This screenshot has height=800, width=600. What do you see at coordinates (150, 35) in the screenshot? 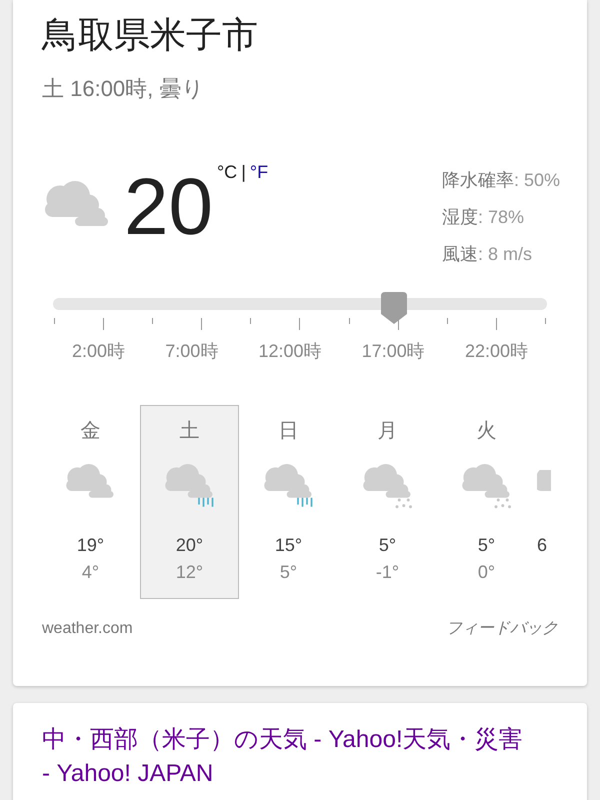
I see `location-title: 鳥取県米子市` at bounding box center [150, 35].